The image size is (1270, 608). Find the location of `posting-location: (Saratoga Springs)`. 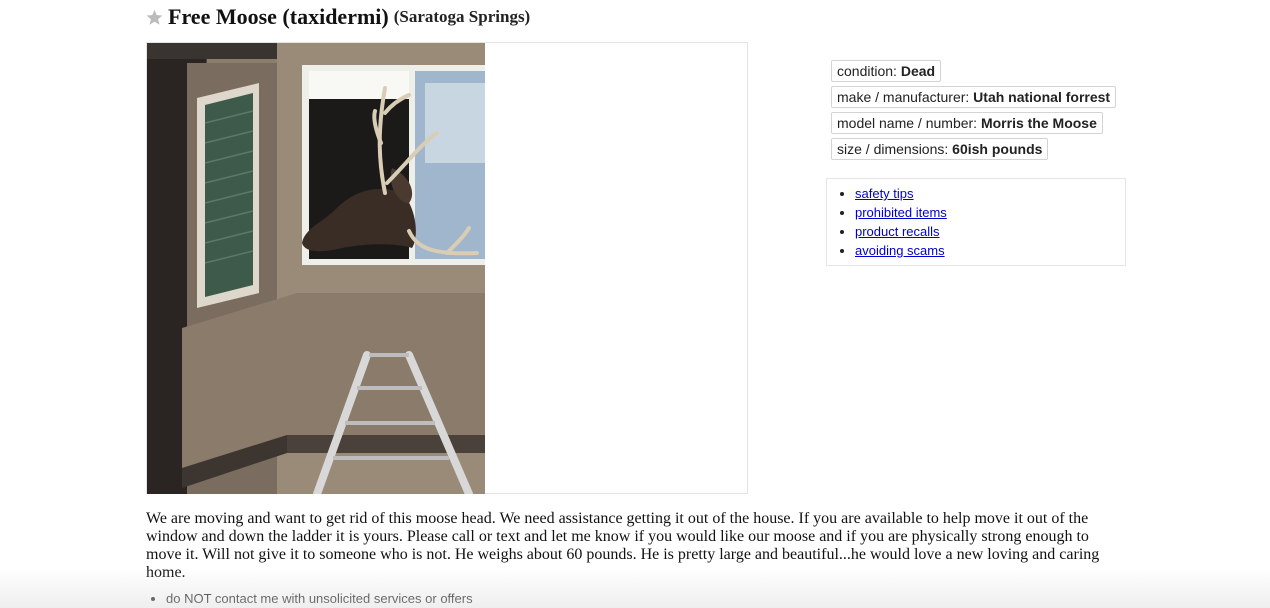

posting-location: (Saratoga Springs) is located at coordinates (462, 16).